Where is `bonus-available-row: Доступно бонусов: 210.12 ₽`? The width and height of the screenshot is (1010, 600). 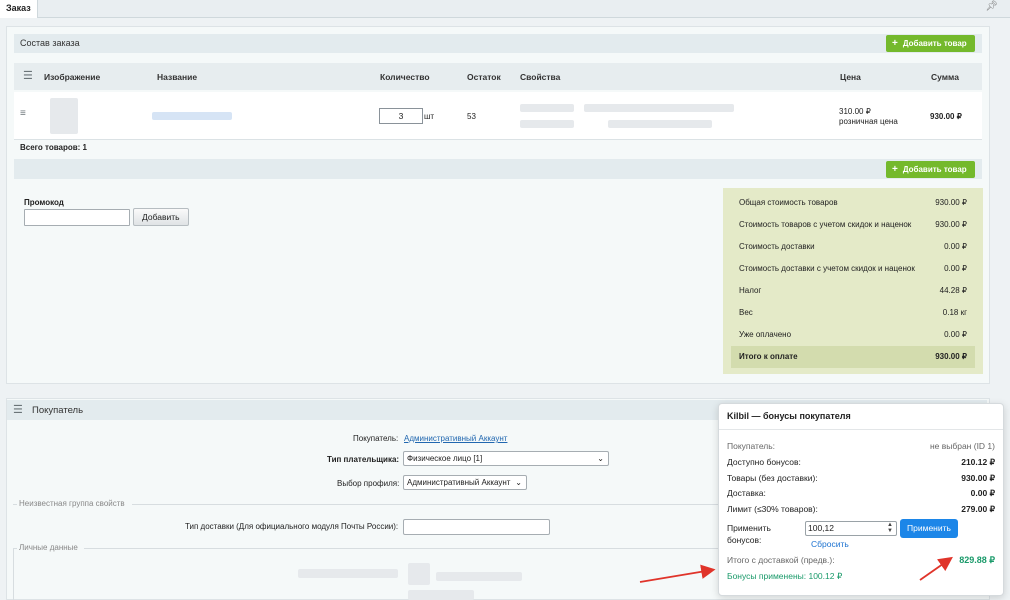 bonus-available-row: Доступно бонусов: 210.12 ₽ is located at coordinates (861, 463).